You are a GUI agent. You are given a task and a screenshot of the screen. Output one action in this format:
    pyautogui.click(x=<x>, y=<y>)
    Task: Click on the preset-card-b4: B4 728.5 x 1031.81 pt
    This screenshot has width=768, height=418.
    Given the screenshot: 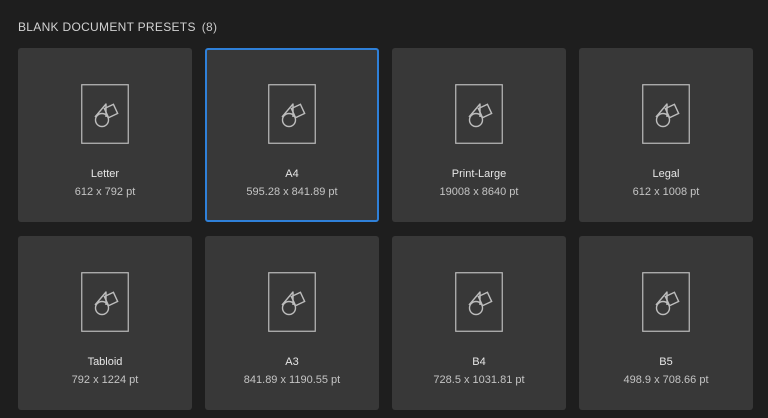 What is the action you would take?
    pyautogui.click(x=479, y=323)
    